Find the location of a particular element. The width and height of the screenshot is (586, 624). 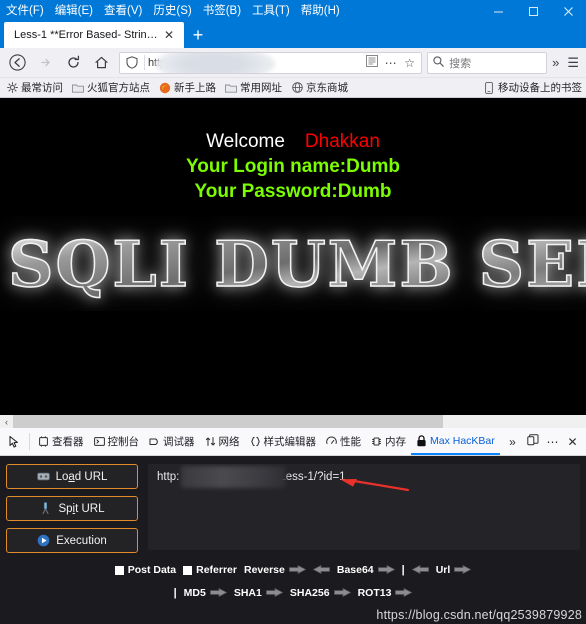

menu-item-bookmarks: 书签(B) is located at coordinates (222, 11).